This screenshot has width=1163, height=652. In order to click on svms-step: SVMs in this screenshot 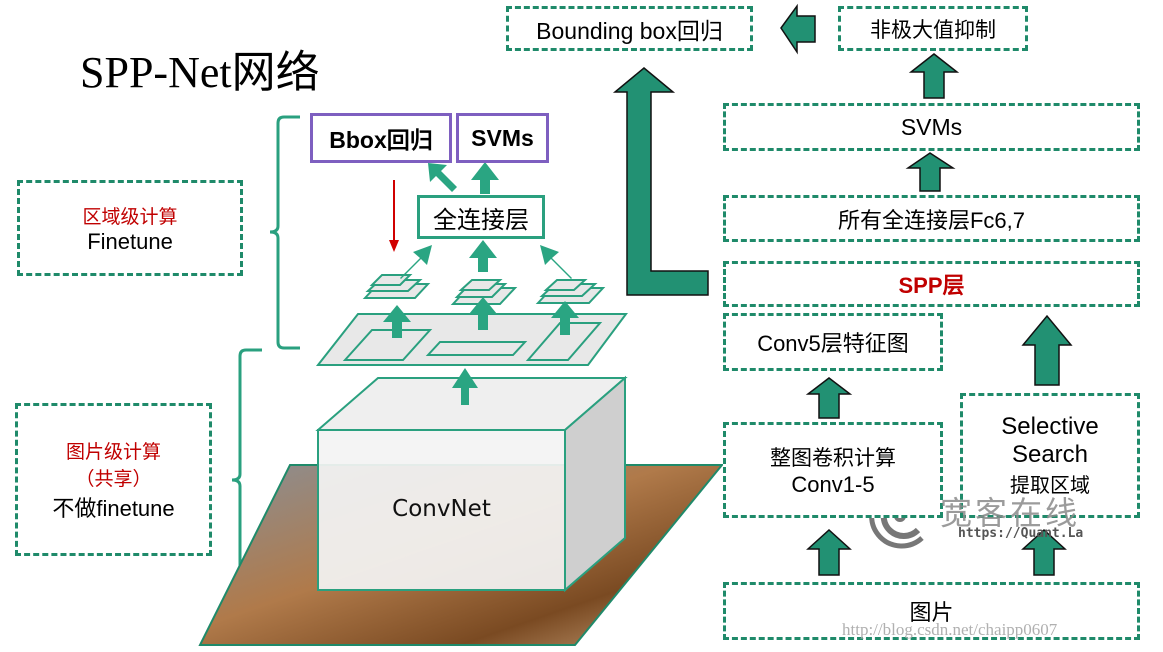, I will do `click(931, 127)`.